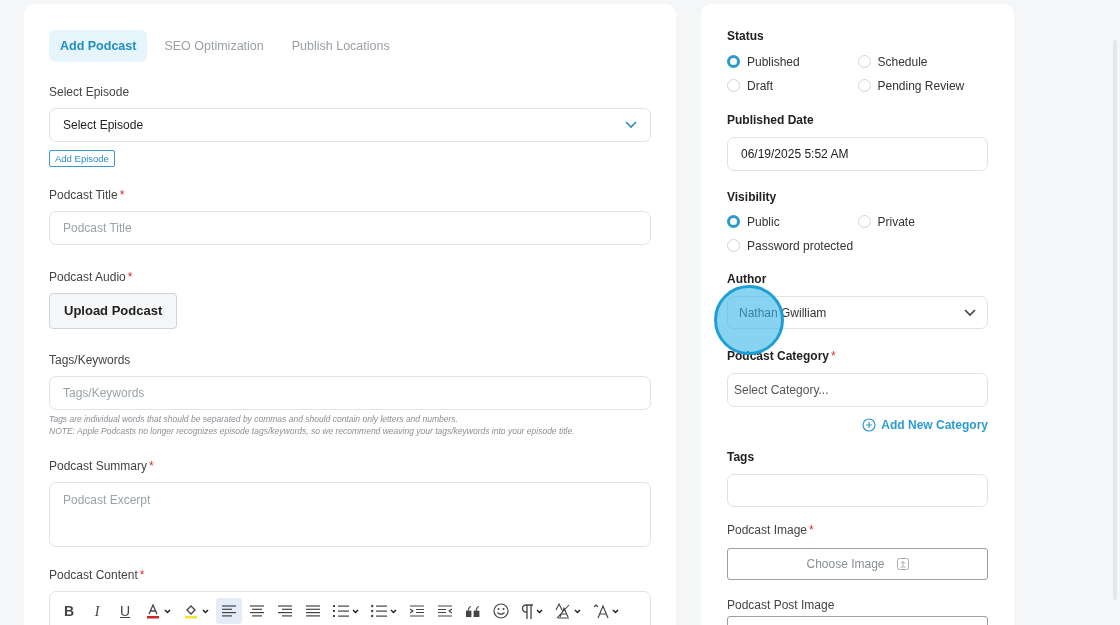  I want to click on radio-option: Private, so click(922, 221).